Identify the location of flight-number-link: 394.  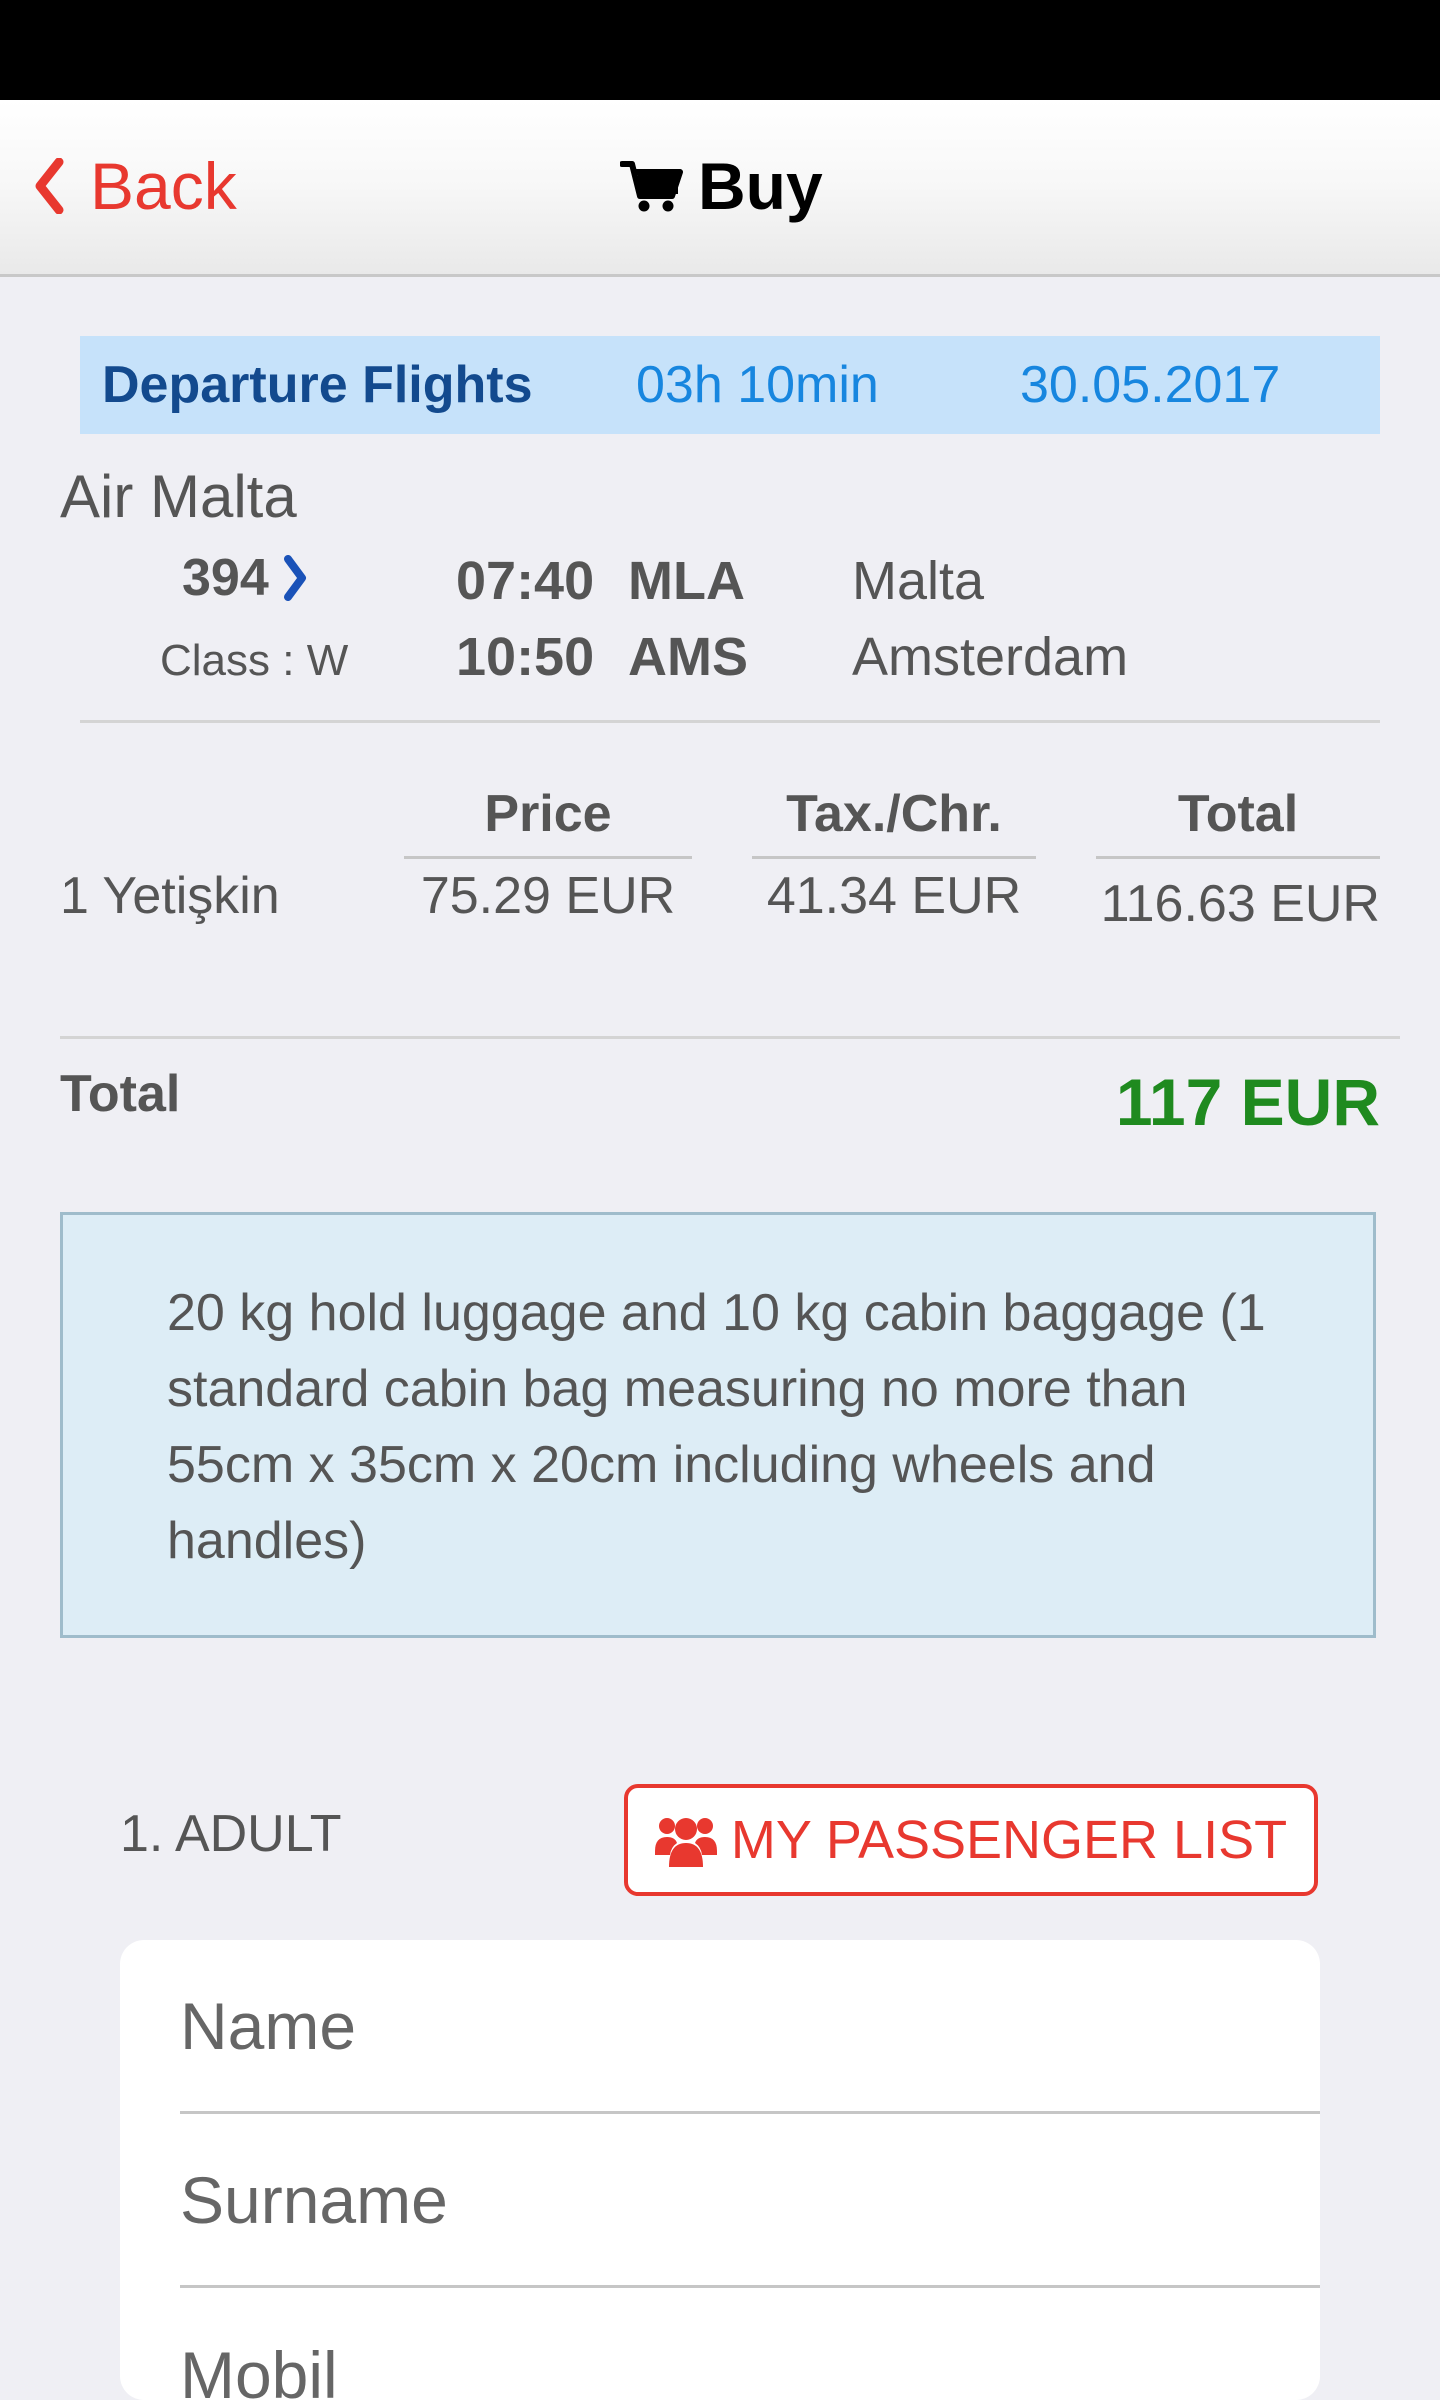
(244, 578).